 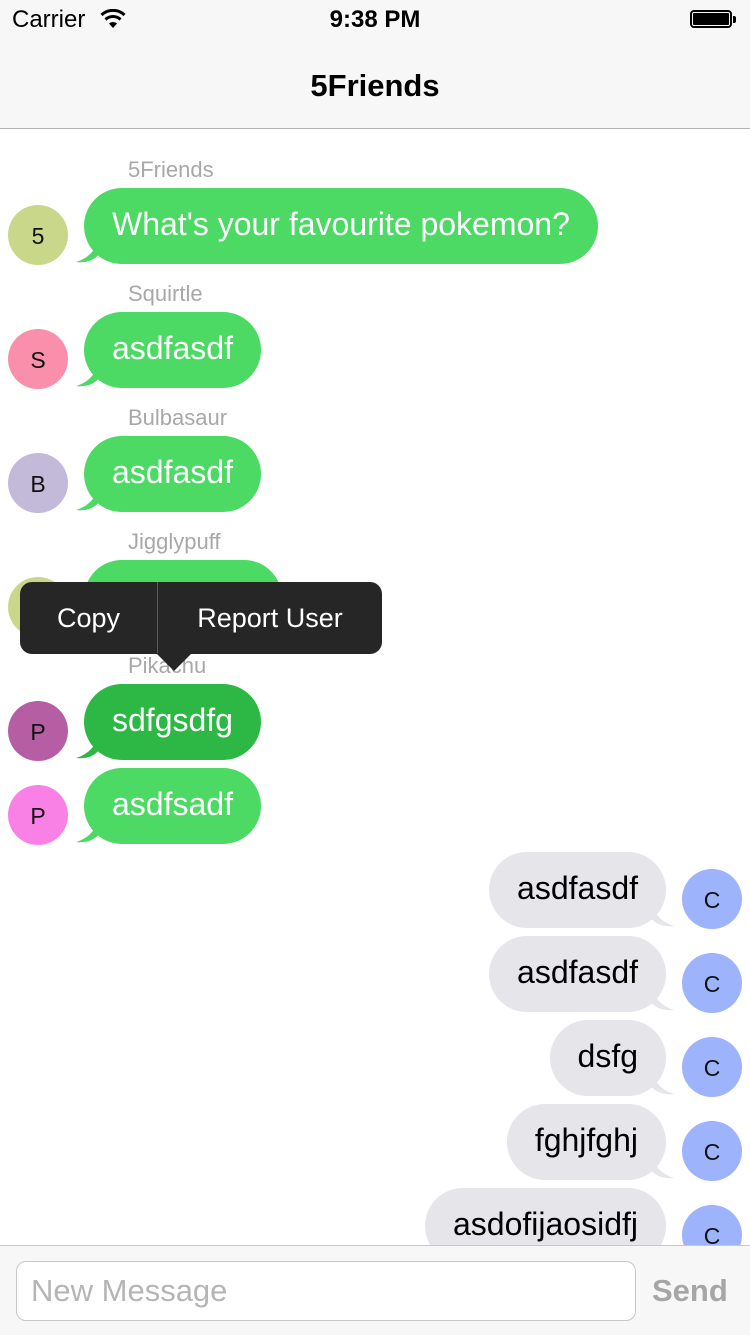 What do you see at coordinates (270, 618) in the screenshot?
I see `report-user-menu-item: Report User` at bounding box center [270, 618].